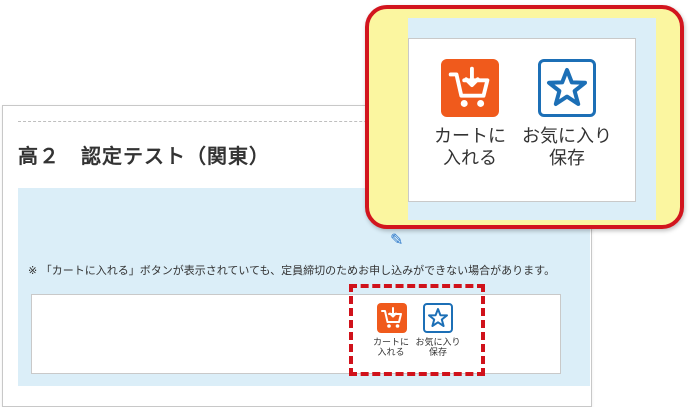  I want to click on save-button-label-enlarged: お気に入り 保存, so click(567, 148).